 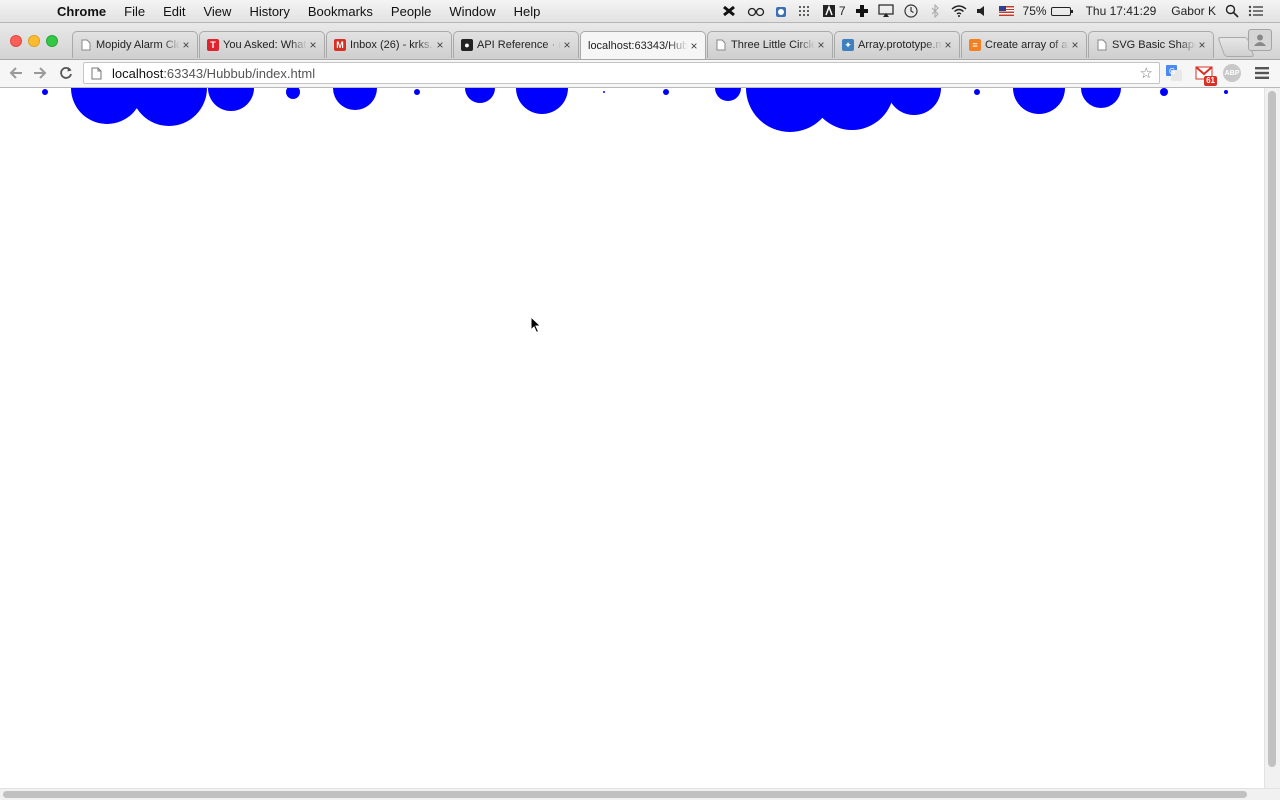 I want to click on gmail-extension-icon: 61, so click(x=1205, y=74).